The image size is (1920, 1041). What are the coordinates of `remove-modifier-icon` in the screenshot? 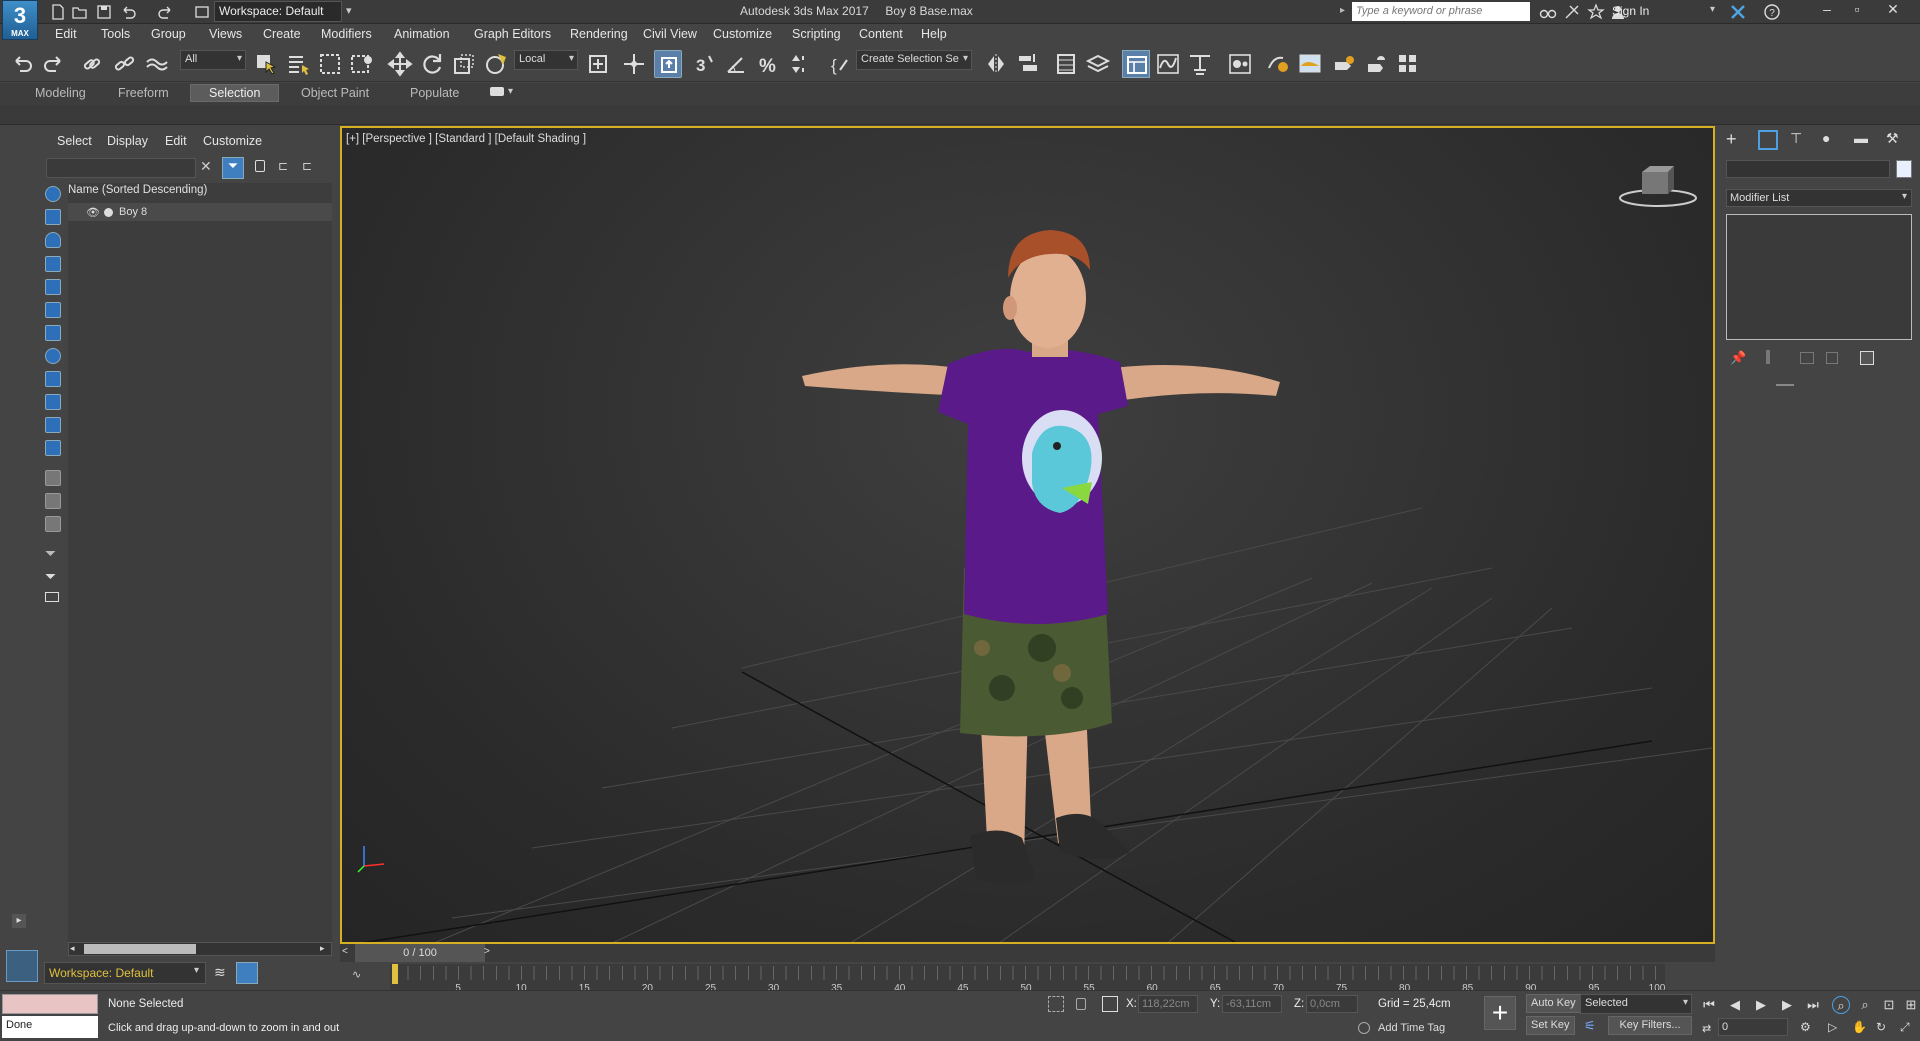 It's located at (1832, 358).